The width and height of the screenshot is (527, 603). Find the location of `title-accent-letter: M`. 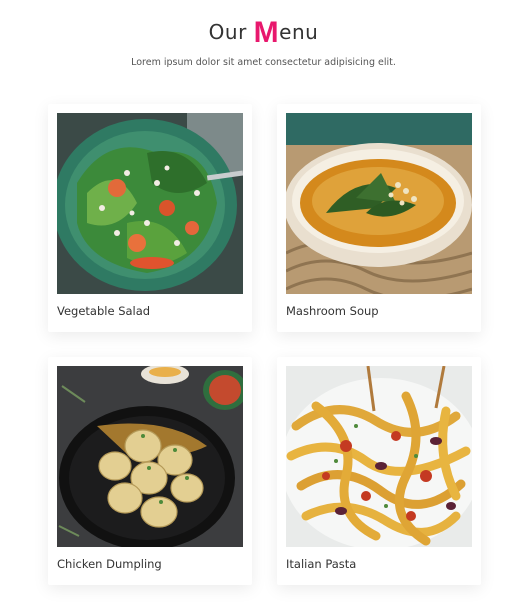

title-accent-letter: M is located at coordinates (266, 32).